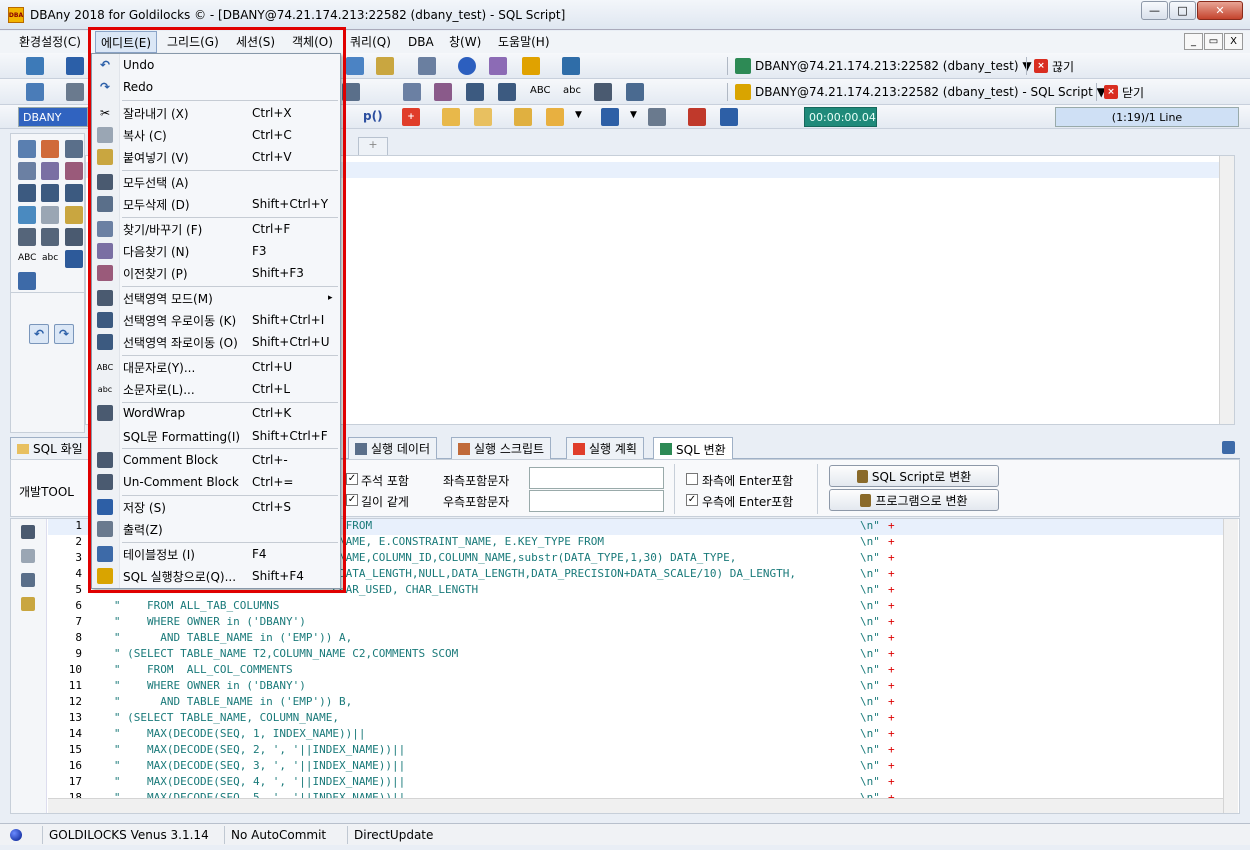  What do you see at coordinates (74, 171) in the screenshot?
I see `find-previous-icon` at bounding box center [74, 171].